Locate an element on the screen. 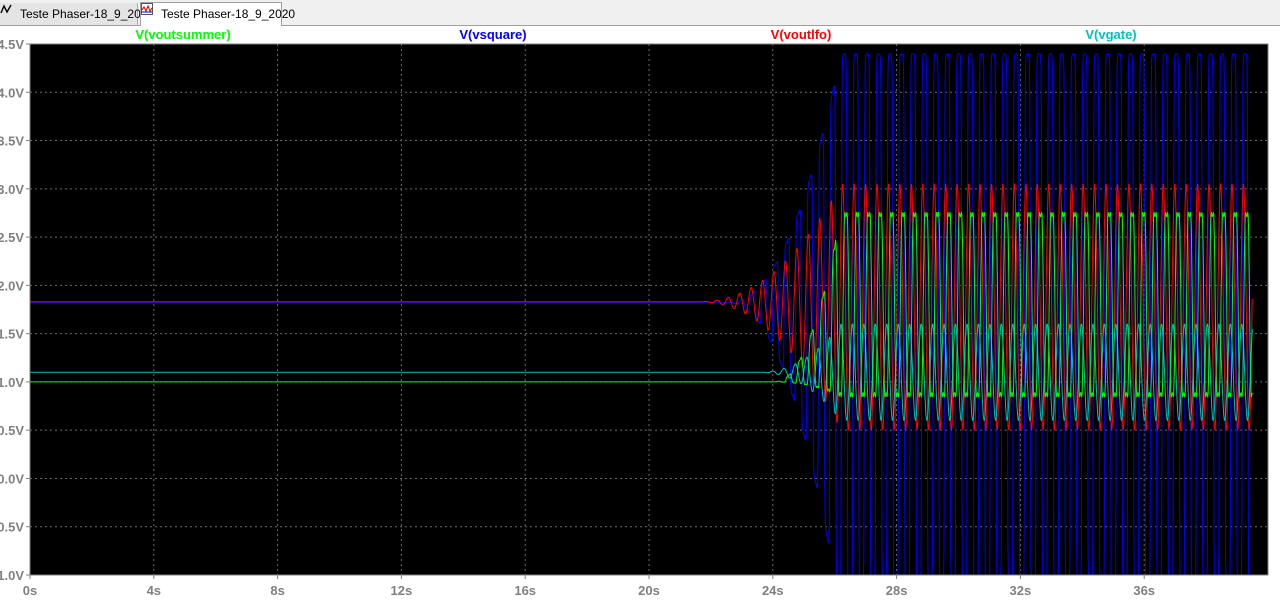 The height and width of the screenshot is (601, 1280). tab-waveform: Teste Phaser-18_9_2020 is located at coordinates (217, 14).